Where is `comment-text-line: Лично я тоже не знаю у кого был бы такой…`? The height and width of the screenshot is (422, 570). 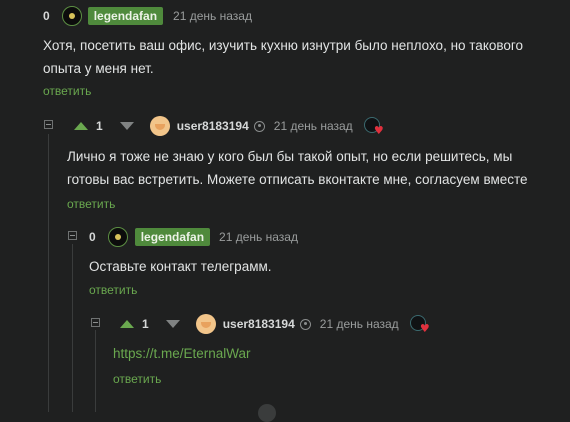 comment-text-line: Лично я тоже не знаю у кого был бы такой… is located at coordinates (290, 156).